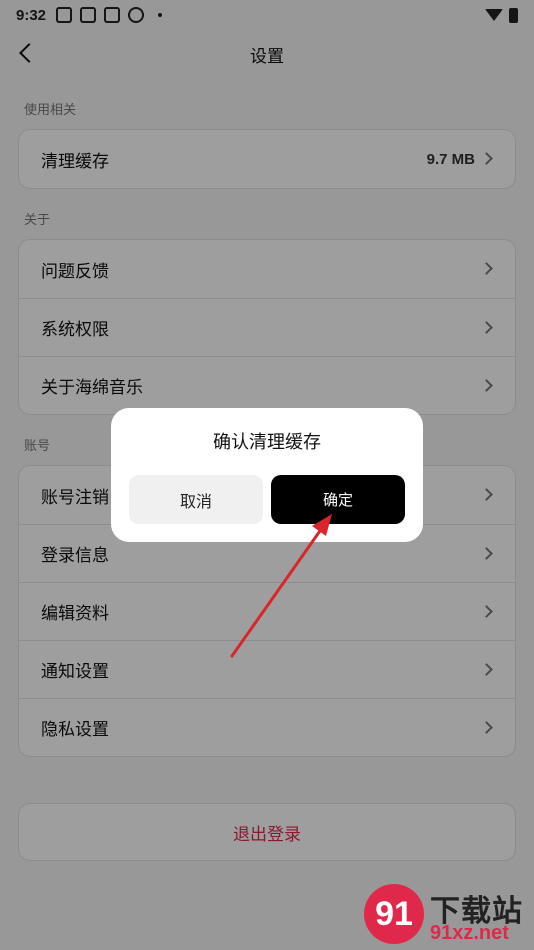  Describe the element at coordinates (322, 525) in the screenshot. I see `annotation-arrow-head` at that location.